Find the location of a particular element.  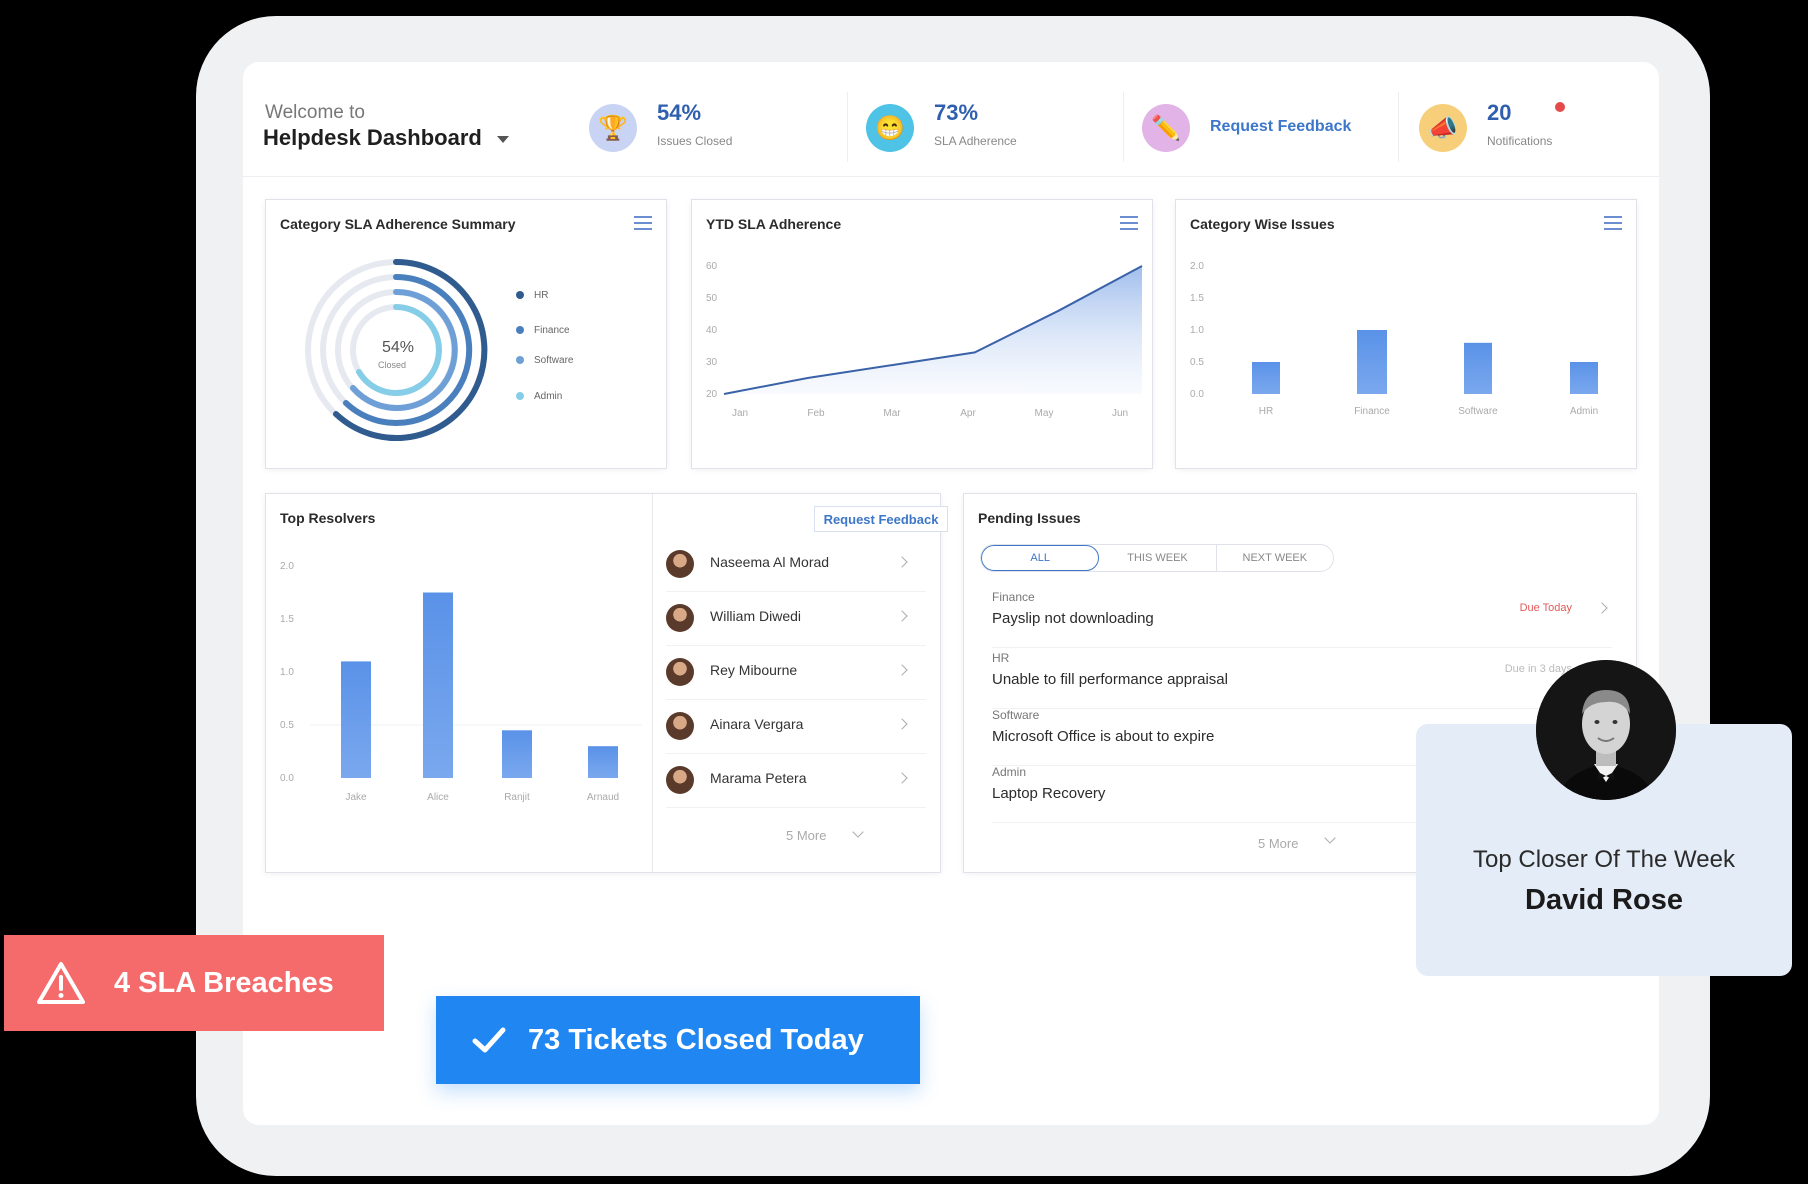

legend-finance: Finance is located at coordinates (543, 330).